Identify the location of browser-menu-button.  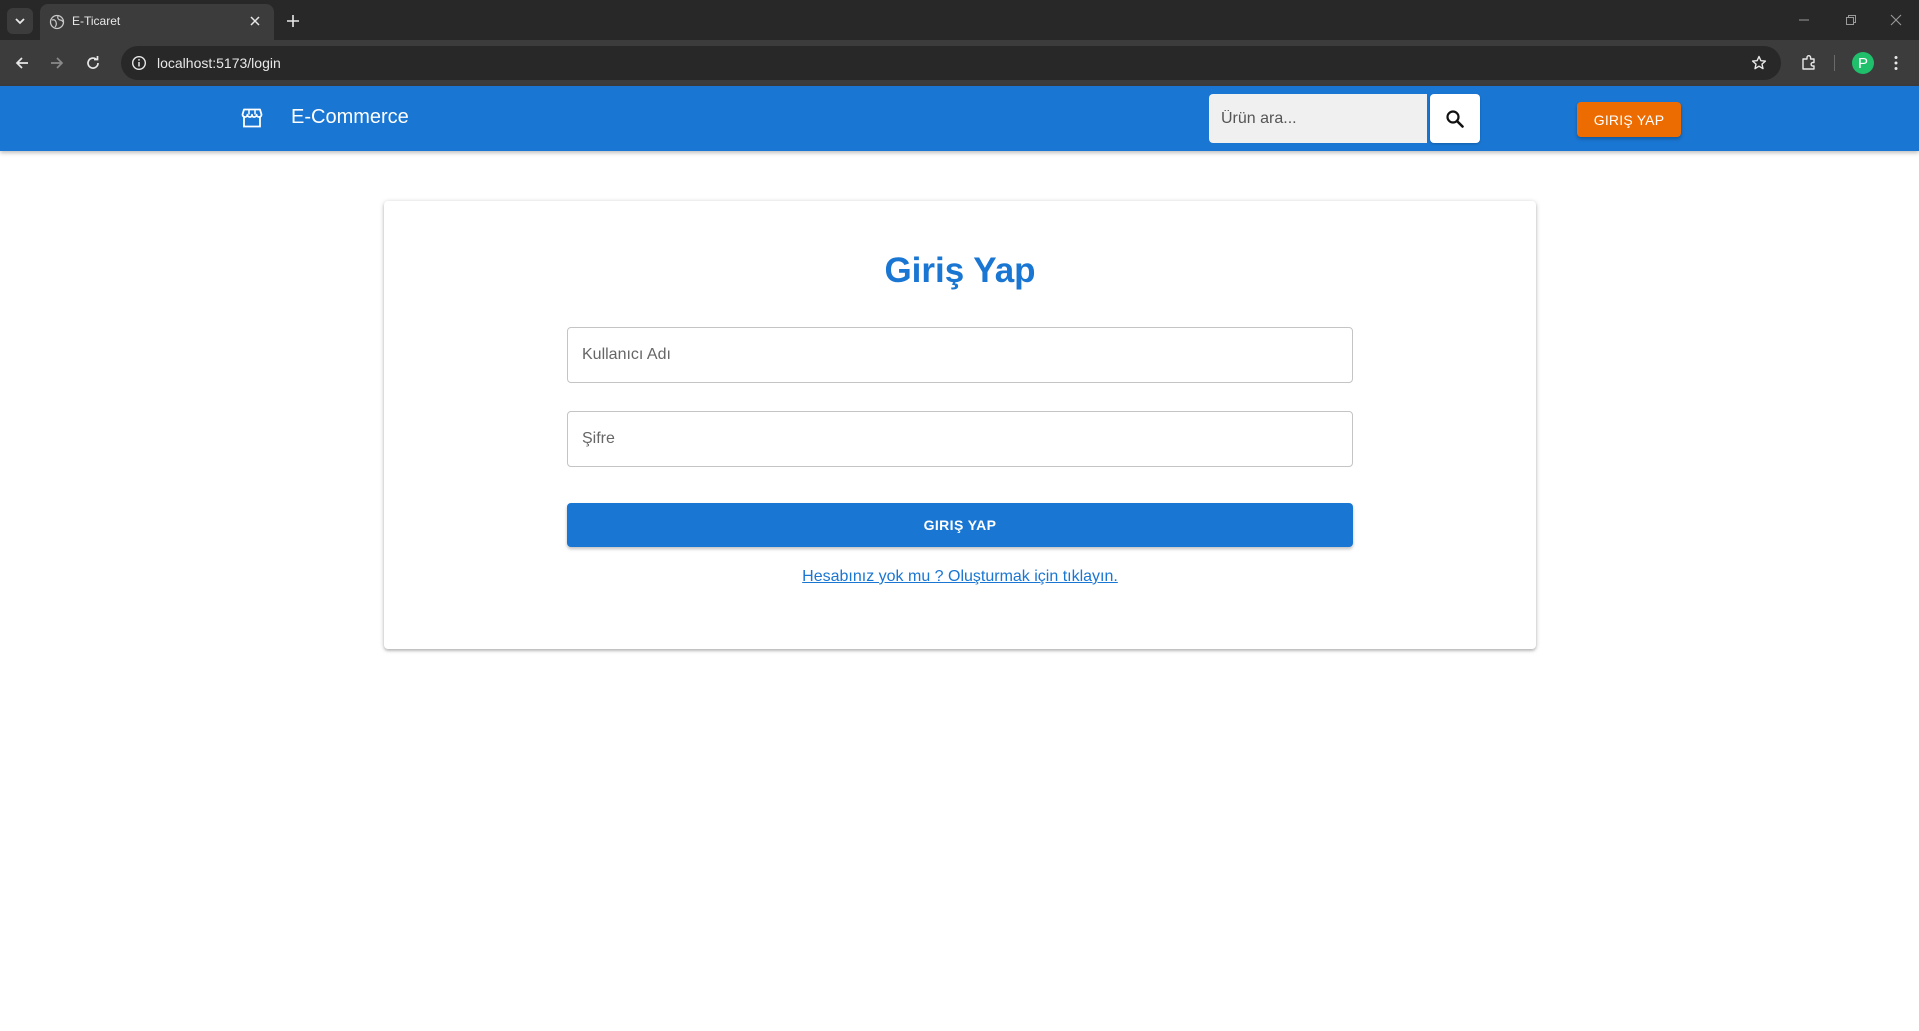
(1896, 63).